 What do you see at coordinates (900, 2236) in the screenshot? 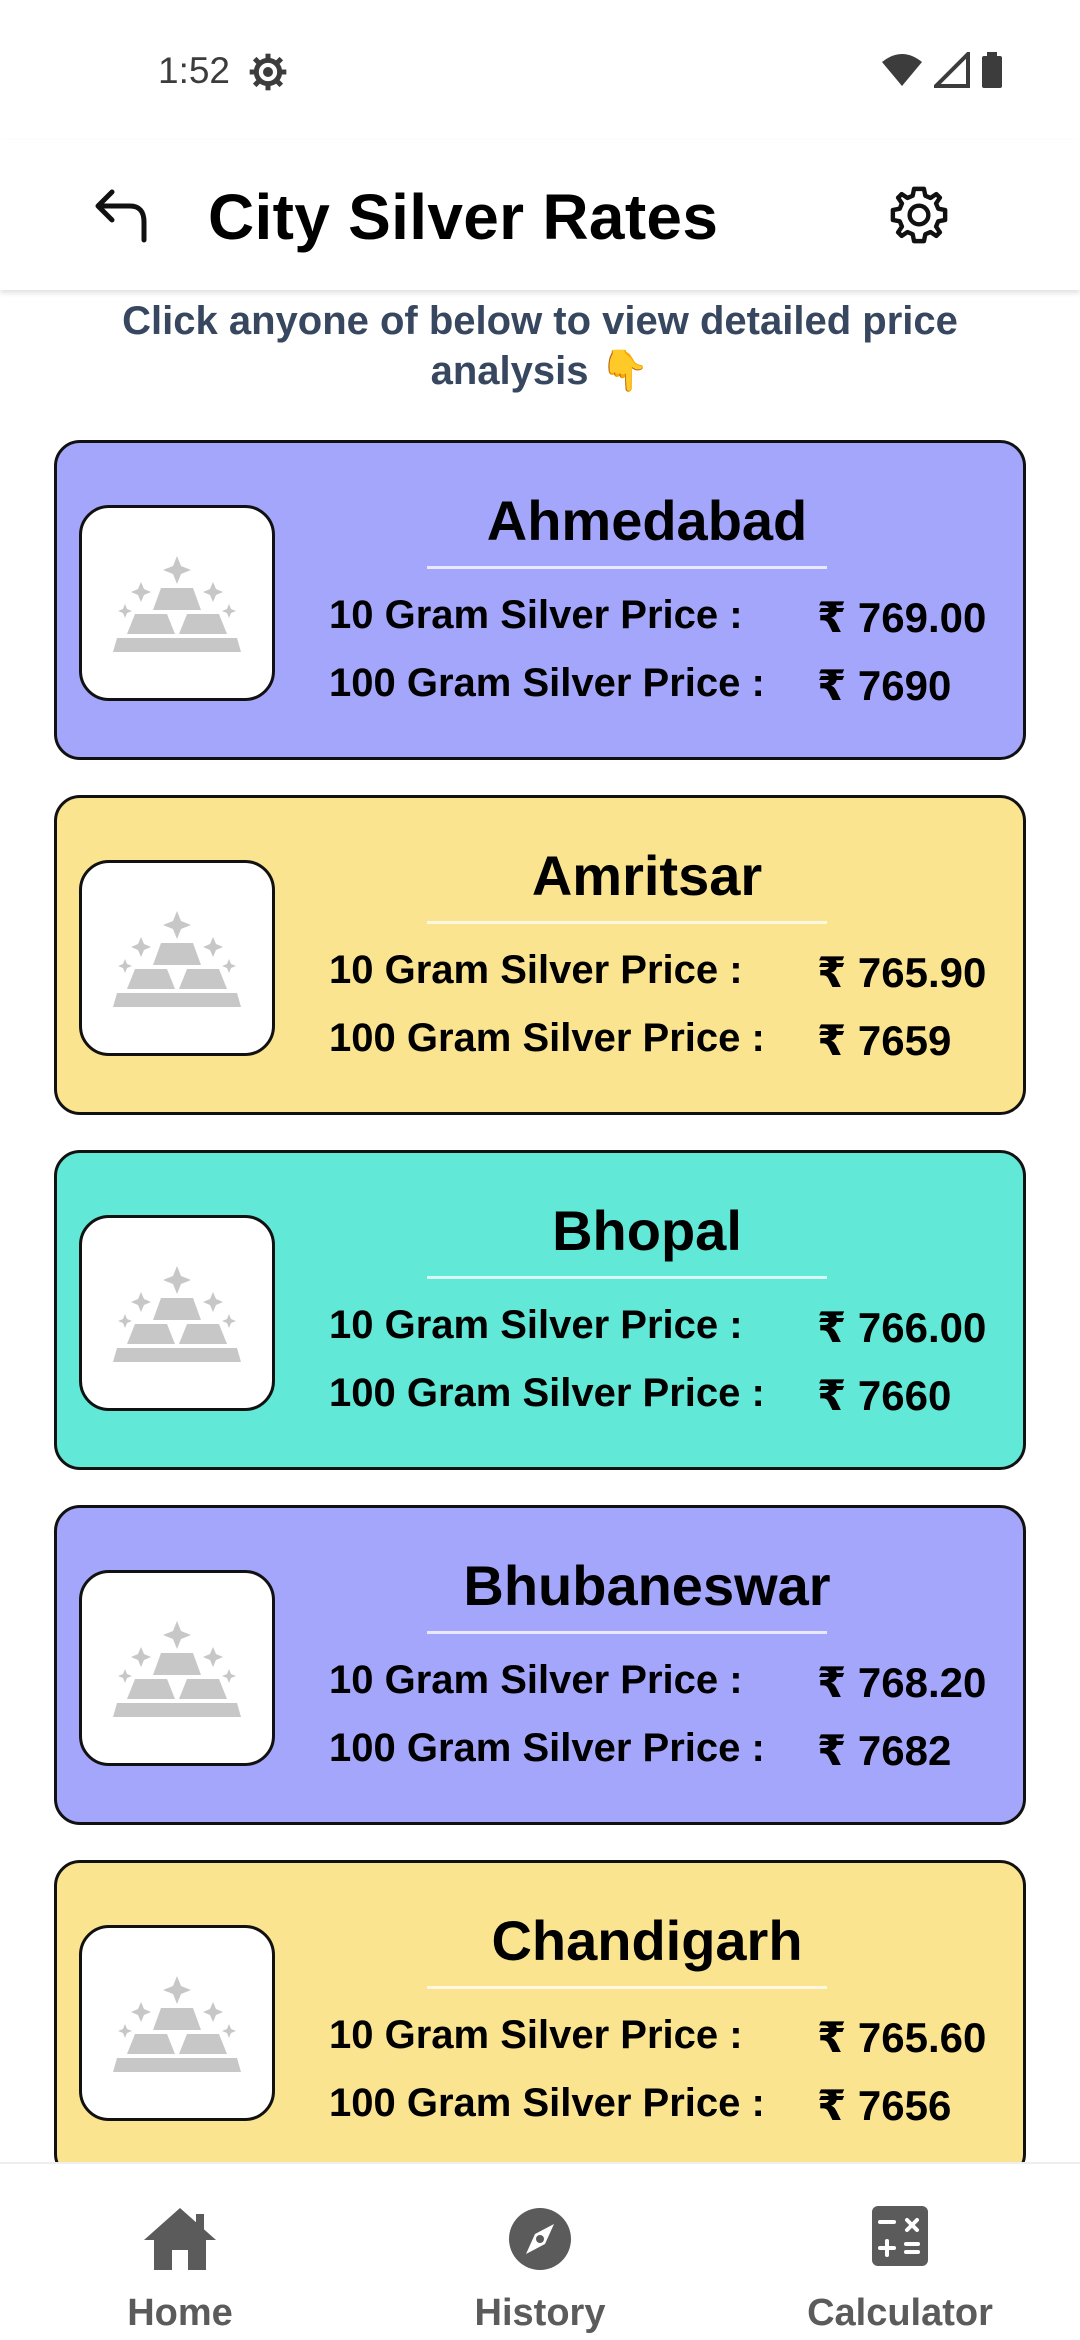
I see `calculator-icon` at bounding box center [900, 2236].